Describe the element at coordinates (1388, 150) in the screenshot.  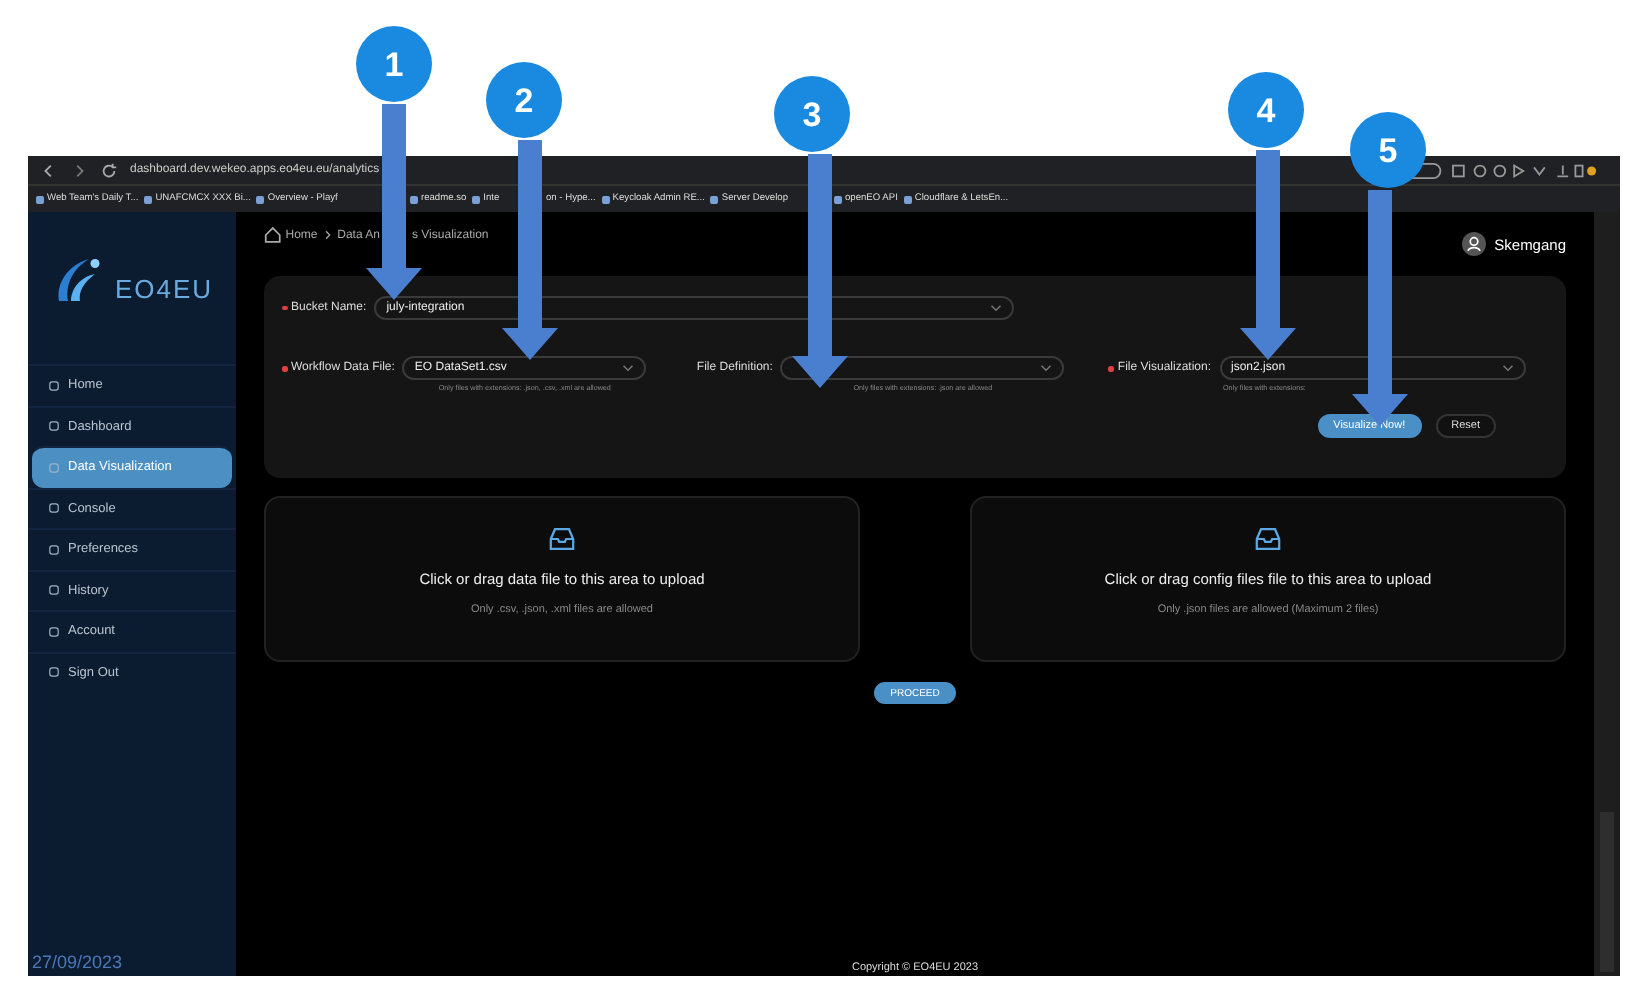
I see `callout-marker: 5` at that location.